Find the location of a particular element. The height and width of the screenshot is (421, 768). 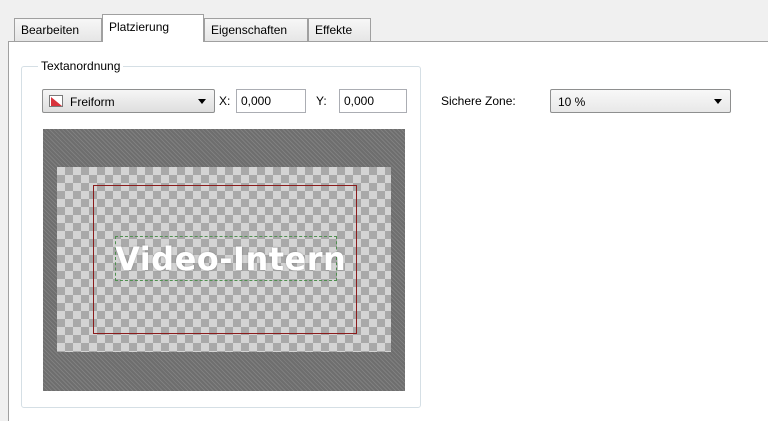

x-input: 0,000 is located at coordinates (271, 101).